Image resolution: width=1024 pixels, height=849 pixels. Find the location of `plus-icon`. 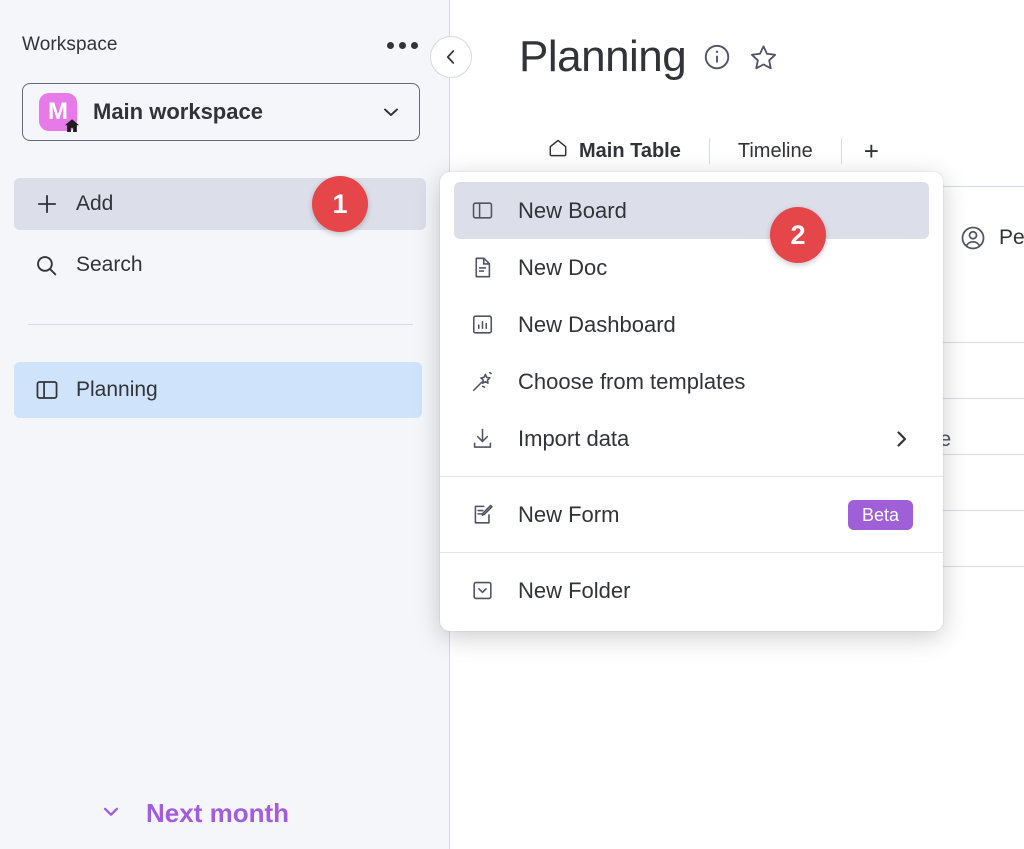

plus-icon is located at coordinates (49, 204).